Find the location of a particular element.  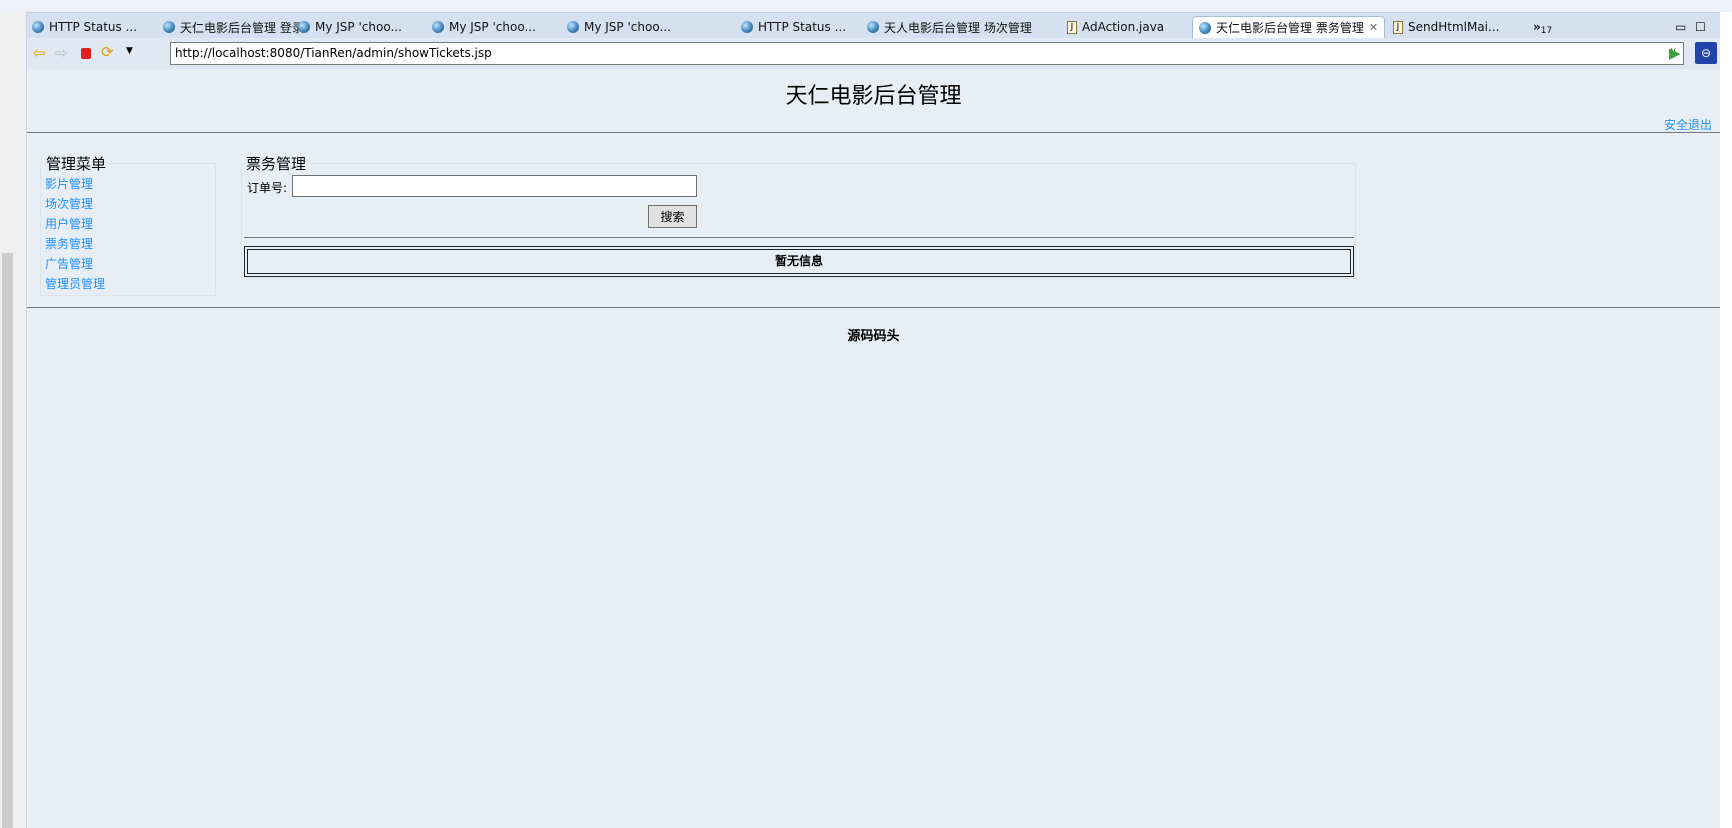

right-edge is located at coordinates (1726, 420).